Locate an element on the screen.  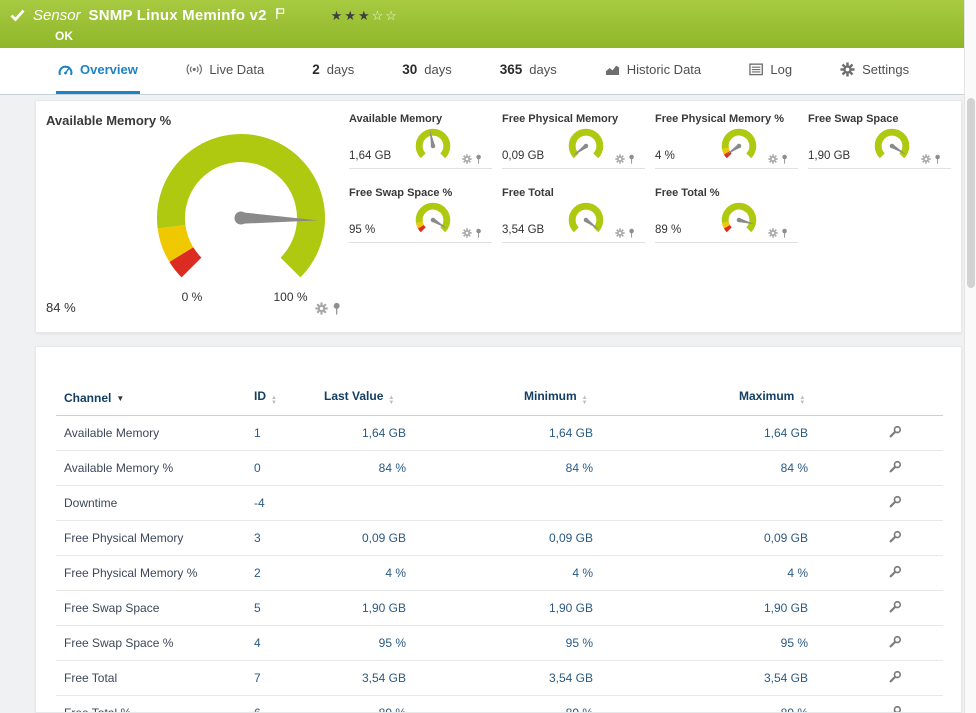
log-icon is located at coordinates (756, 69).